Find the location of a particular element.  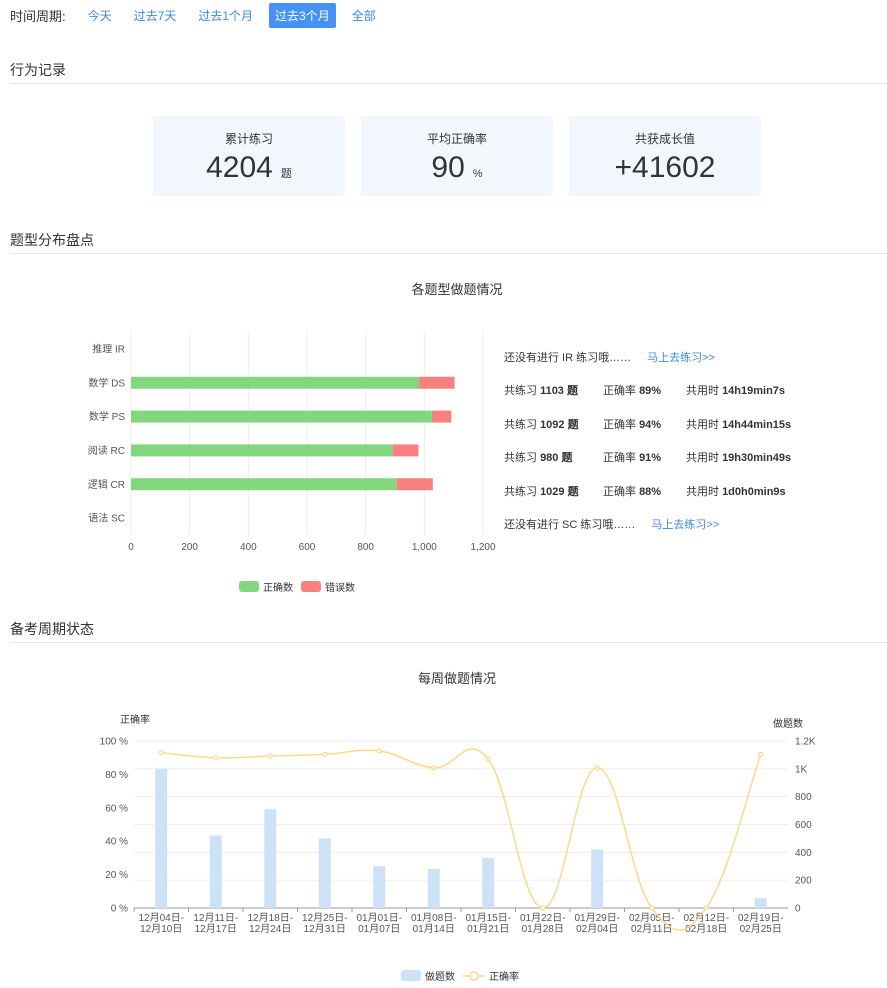

legend-label: 错误数 is located at coordinates (340, 588).